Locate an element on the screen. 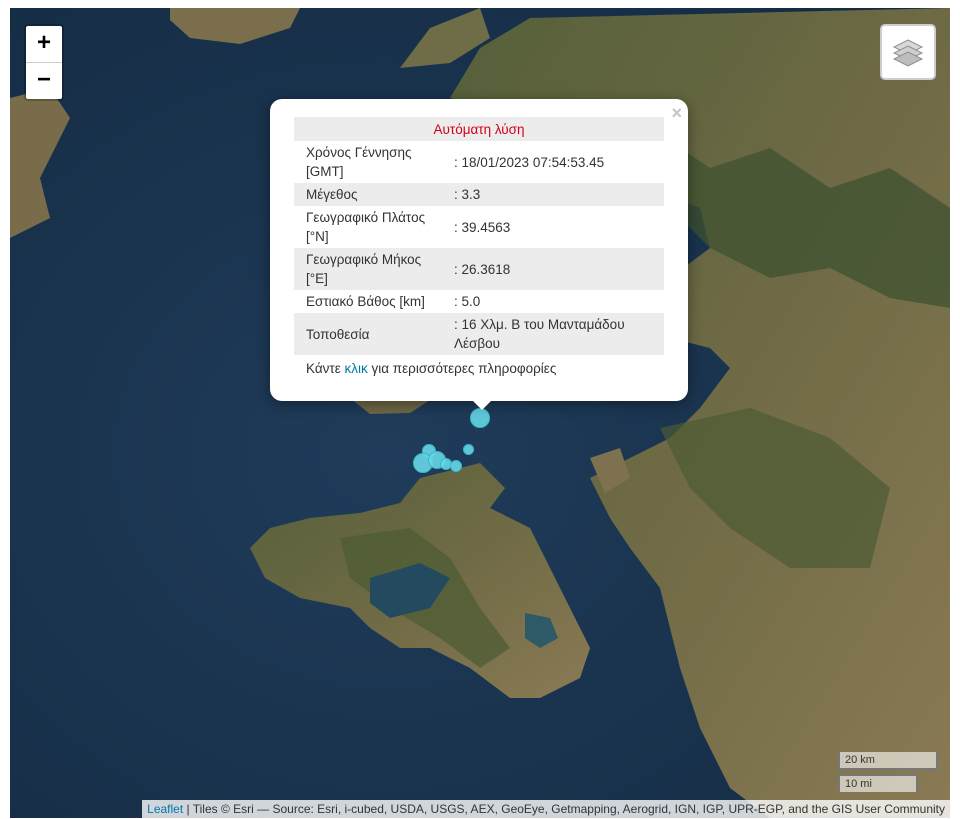  latitude-label: Γεωγραφικό Πλάτος [°N] is located at coordinates (366, 227).